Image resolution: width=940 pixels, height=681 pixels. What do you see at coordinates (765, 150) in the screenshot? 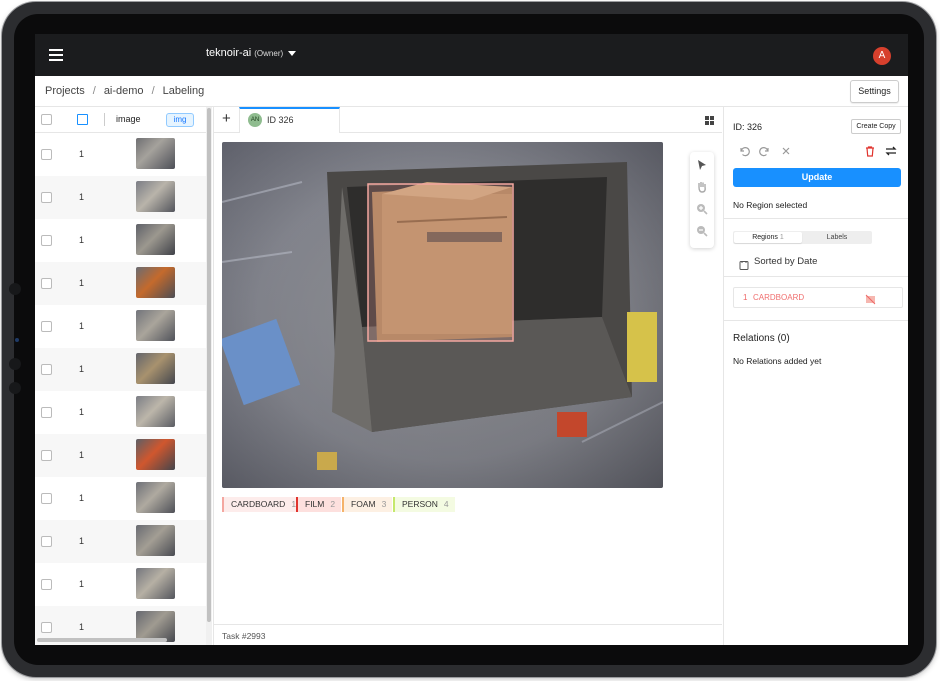
I see `redo-icon` at bounding box center [765, 150].